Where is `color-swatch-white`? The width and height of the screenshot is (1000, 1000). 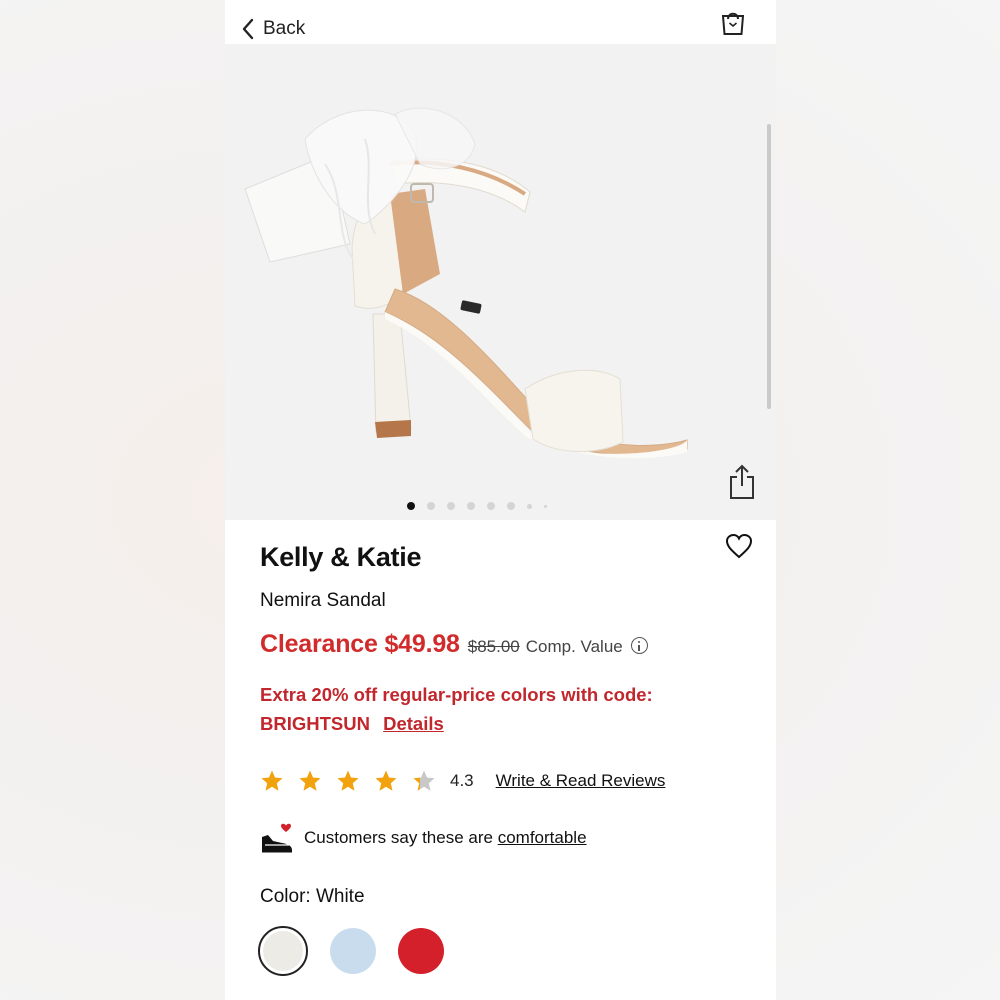
color-swatch-white is located at coordinates (283, 951).